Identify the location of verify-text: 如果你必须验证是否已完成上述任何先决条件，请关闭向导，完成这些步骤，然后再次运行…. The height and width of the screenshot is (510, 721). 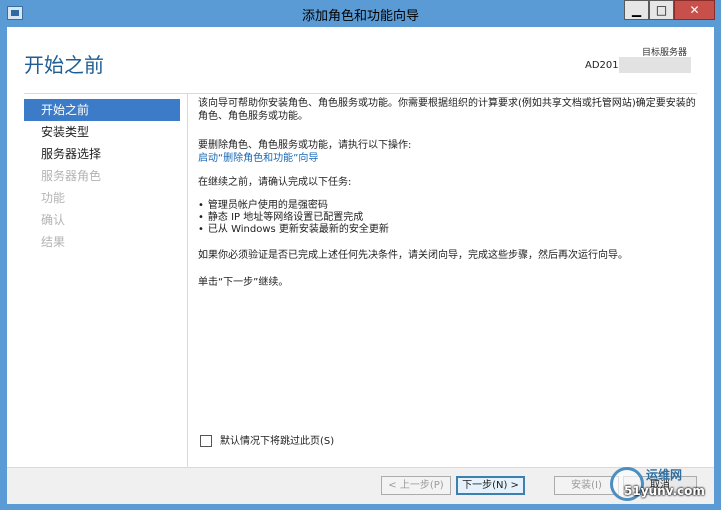
(413, 255).